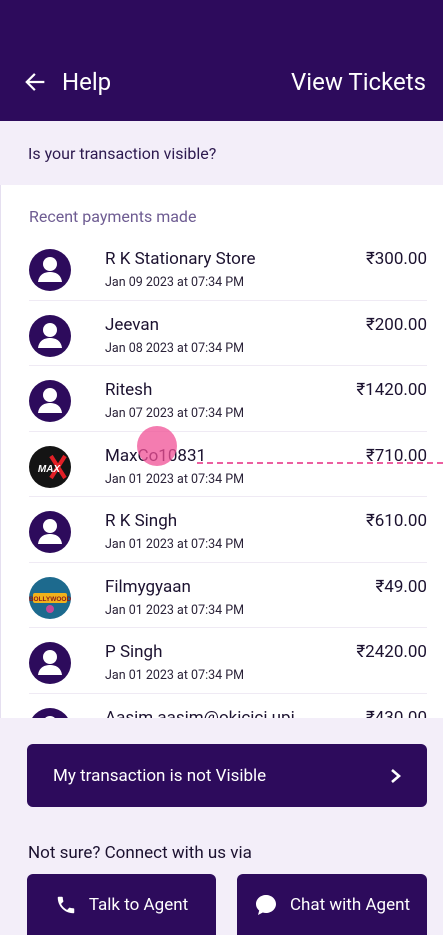 This screenshot has width=443, height=935. I want to click on chat-with-agent-button: Chat with Agent, so click(332, 904).